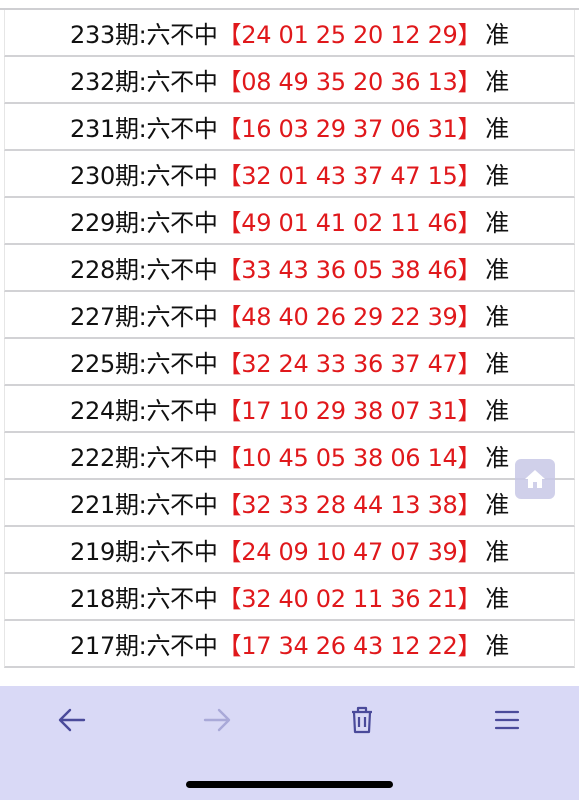  What do you see at coordinates (144, 35) in the screenshot?
I see `row-issue: 233期:六不中` at bounding box center [144, 35].